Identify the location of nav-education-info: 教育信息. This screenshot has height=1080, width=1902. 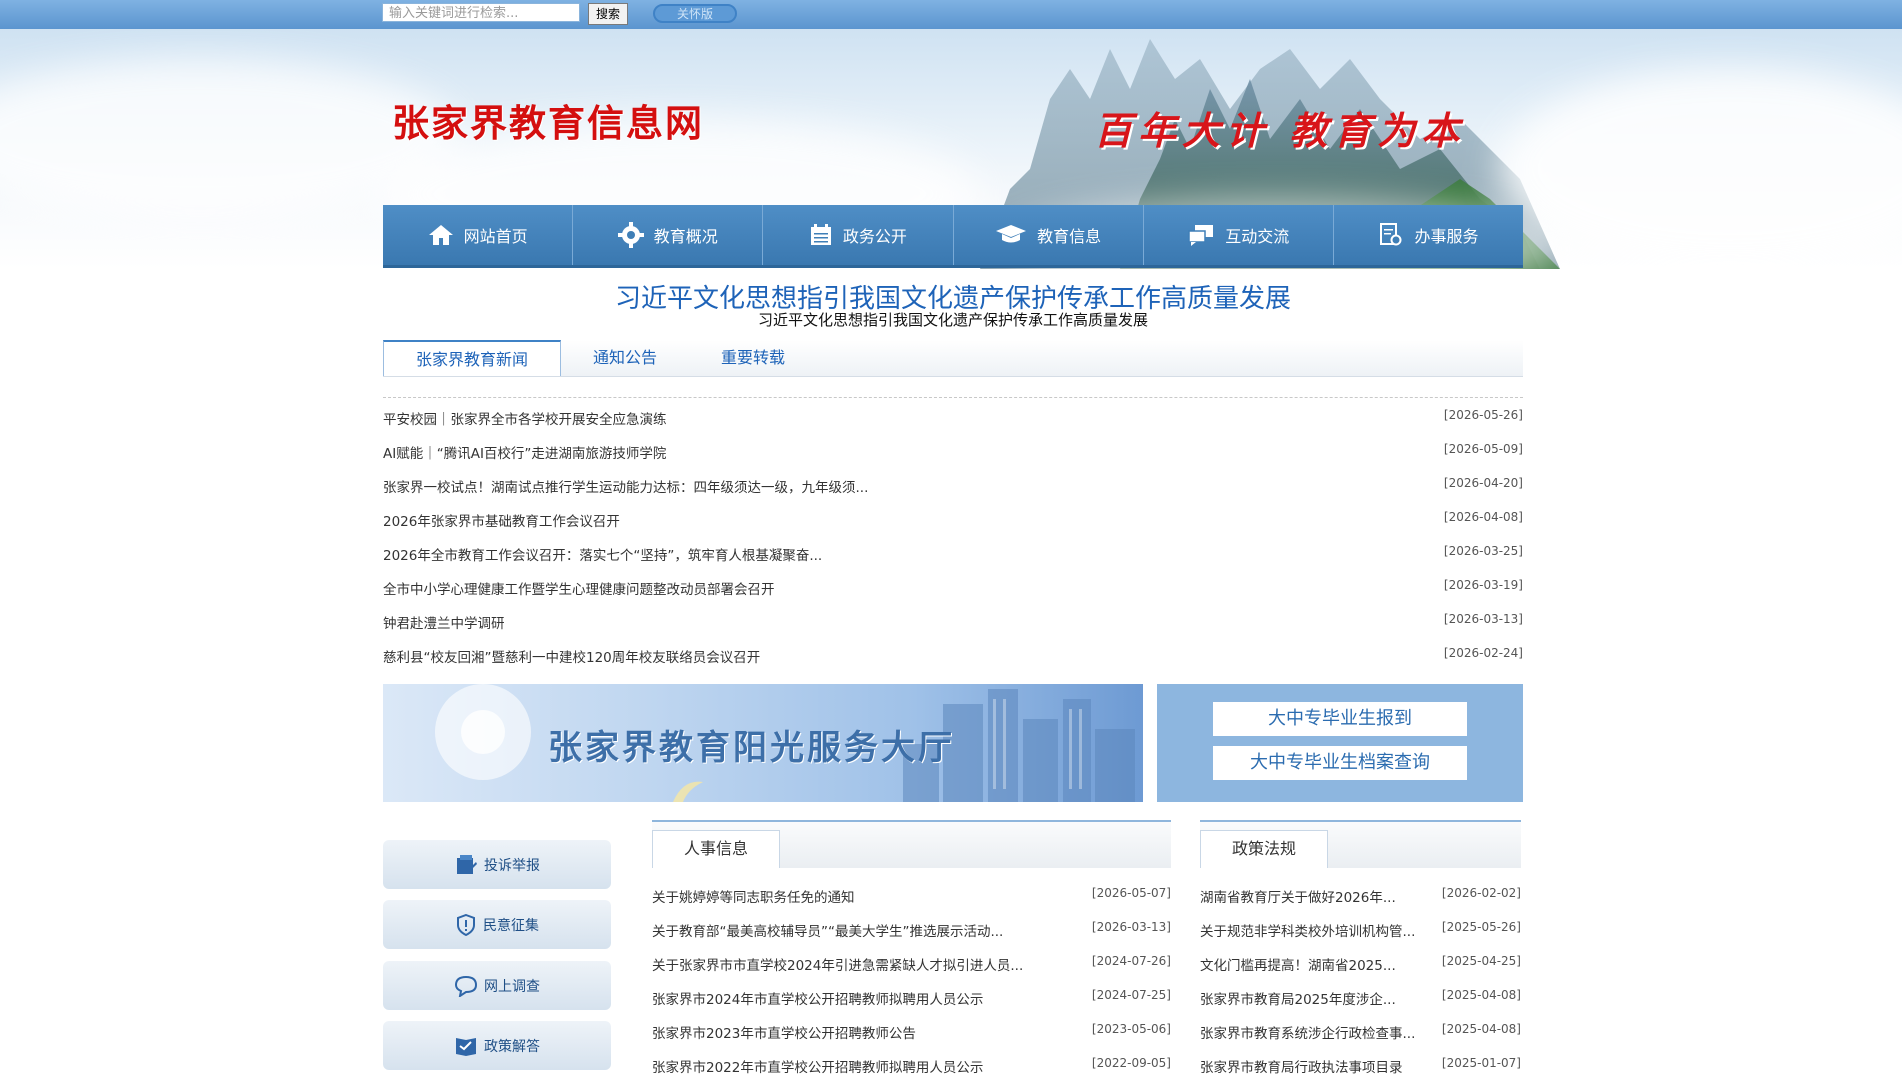
(1049, 235).